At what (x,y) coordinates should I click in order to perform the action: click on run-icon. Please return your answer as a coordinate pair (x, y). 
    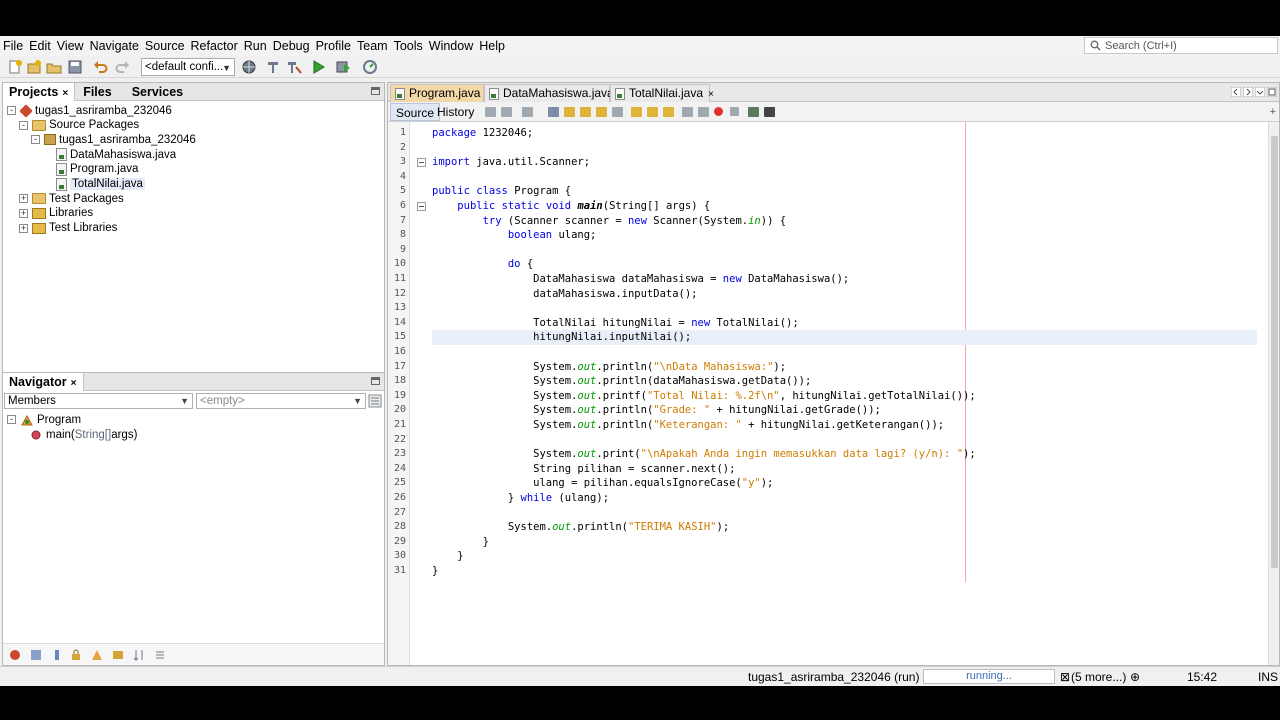
    Looking at the image, I should click on (318, 67).